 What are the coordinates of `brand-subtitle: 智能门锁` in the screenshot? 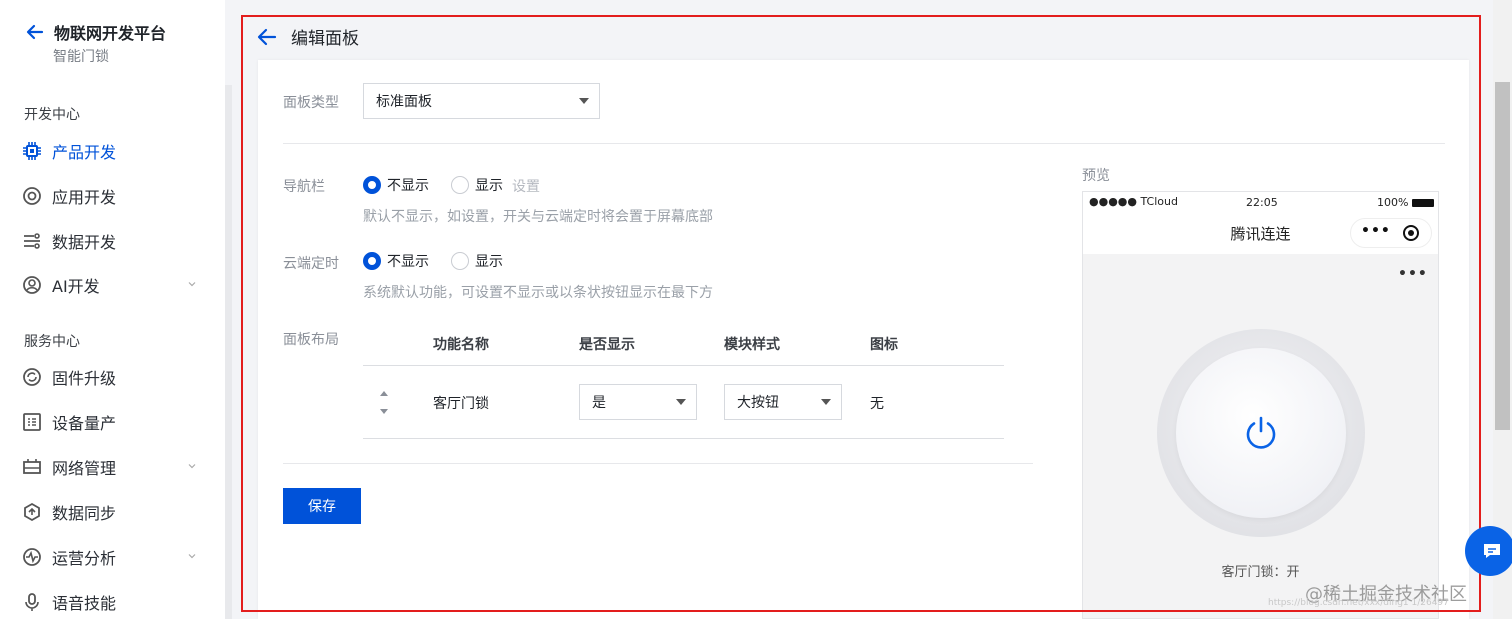 It's located at (81, 57).